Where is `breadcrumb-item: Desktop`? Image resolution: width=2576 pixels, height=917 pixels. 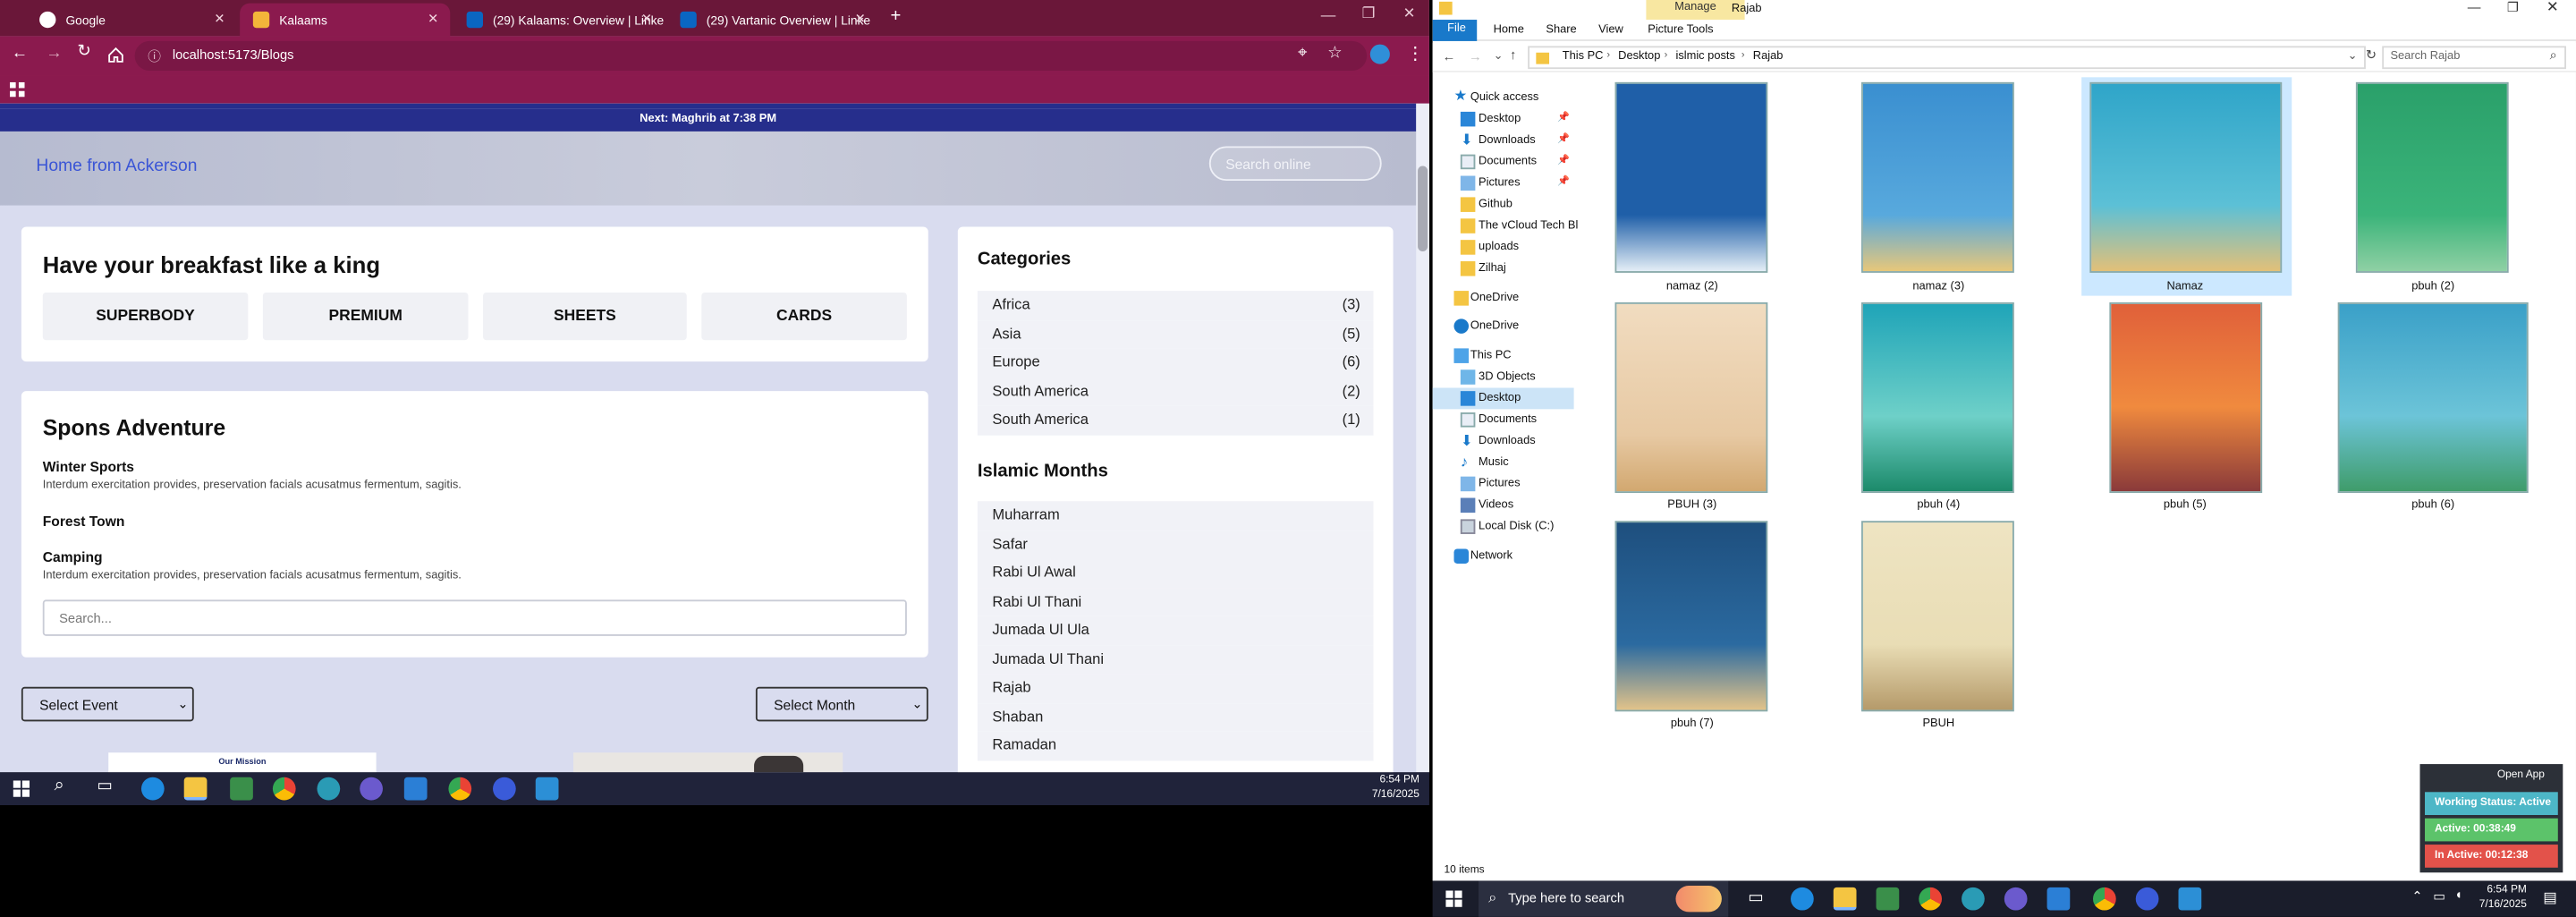 breadcrumb-item: Desktop is located at coordinates (1639, 57).